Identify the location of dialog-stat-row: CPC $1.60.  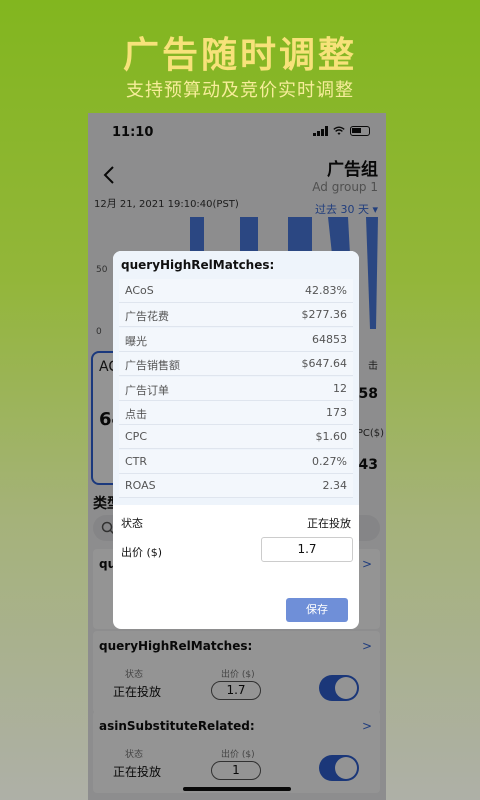
(236, 437).